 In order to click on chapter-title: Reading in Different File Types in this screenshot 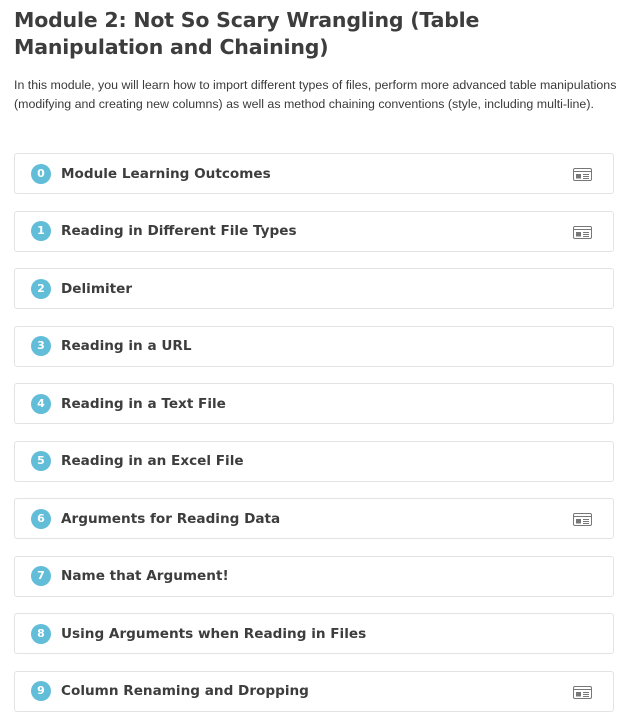, I will do `click(179, 231)`.